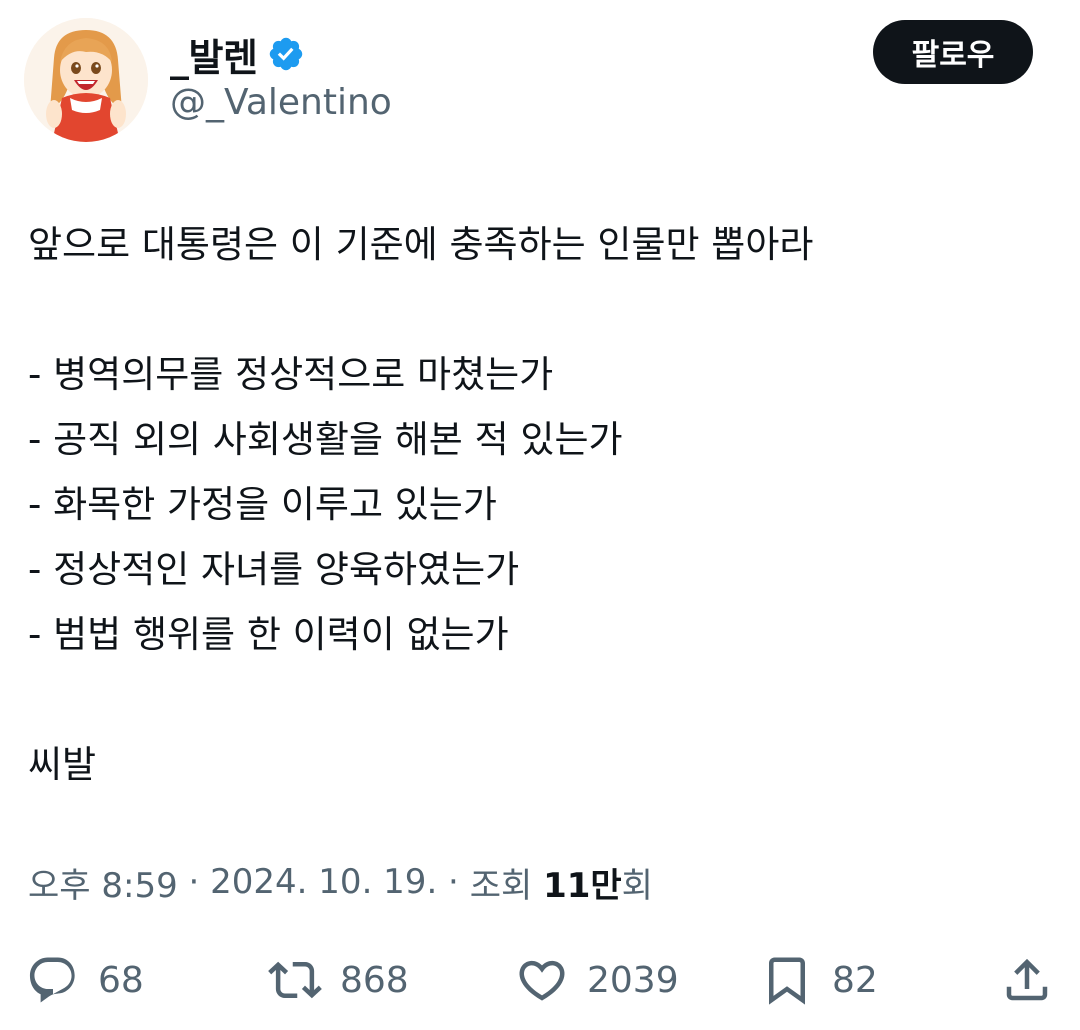 This screenshot has width=1080, height=1030. What do you see at coordinates (52, 980) in the screenshot?
I see `reply-icon` at bounding box center [52, 980].